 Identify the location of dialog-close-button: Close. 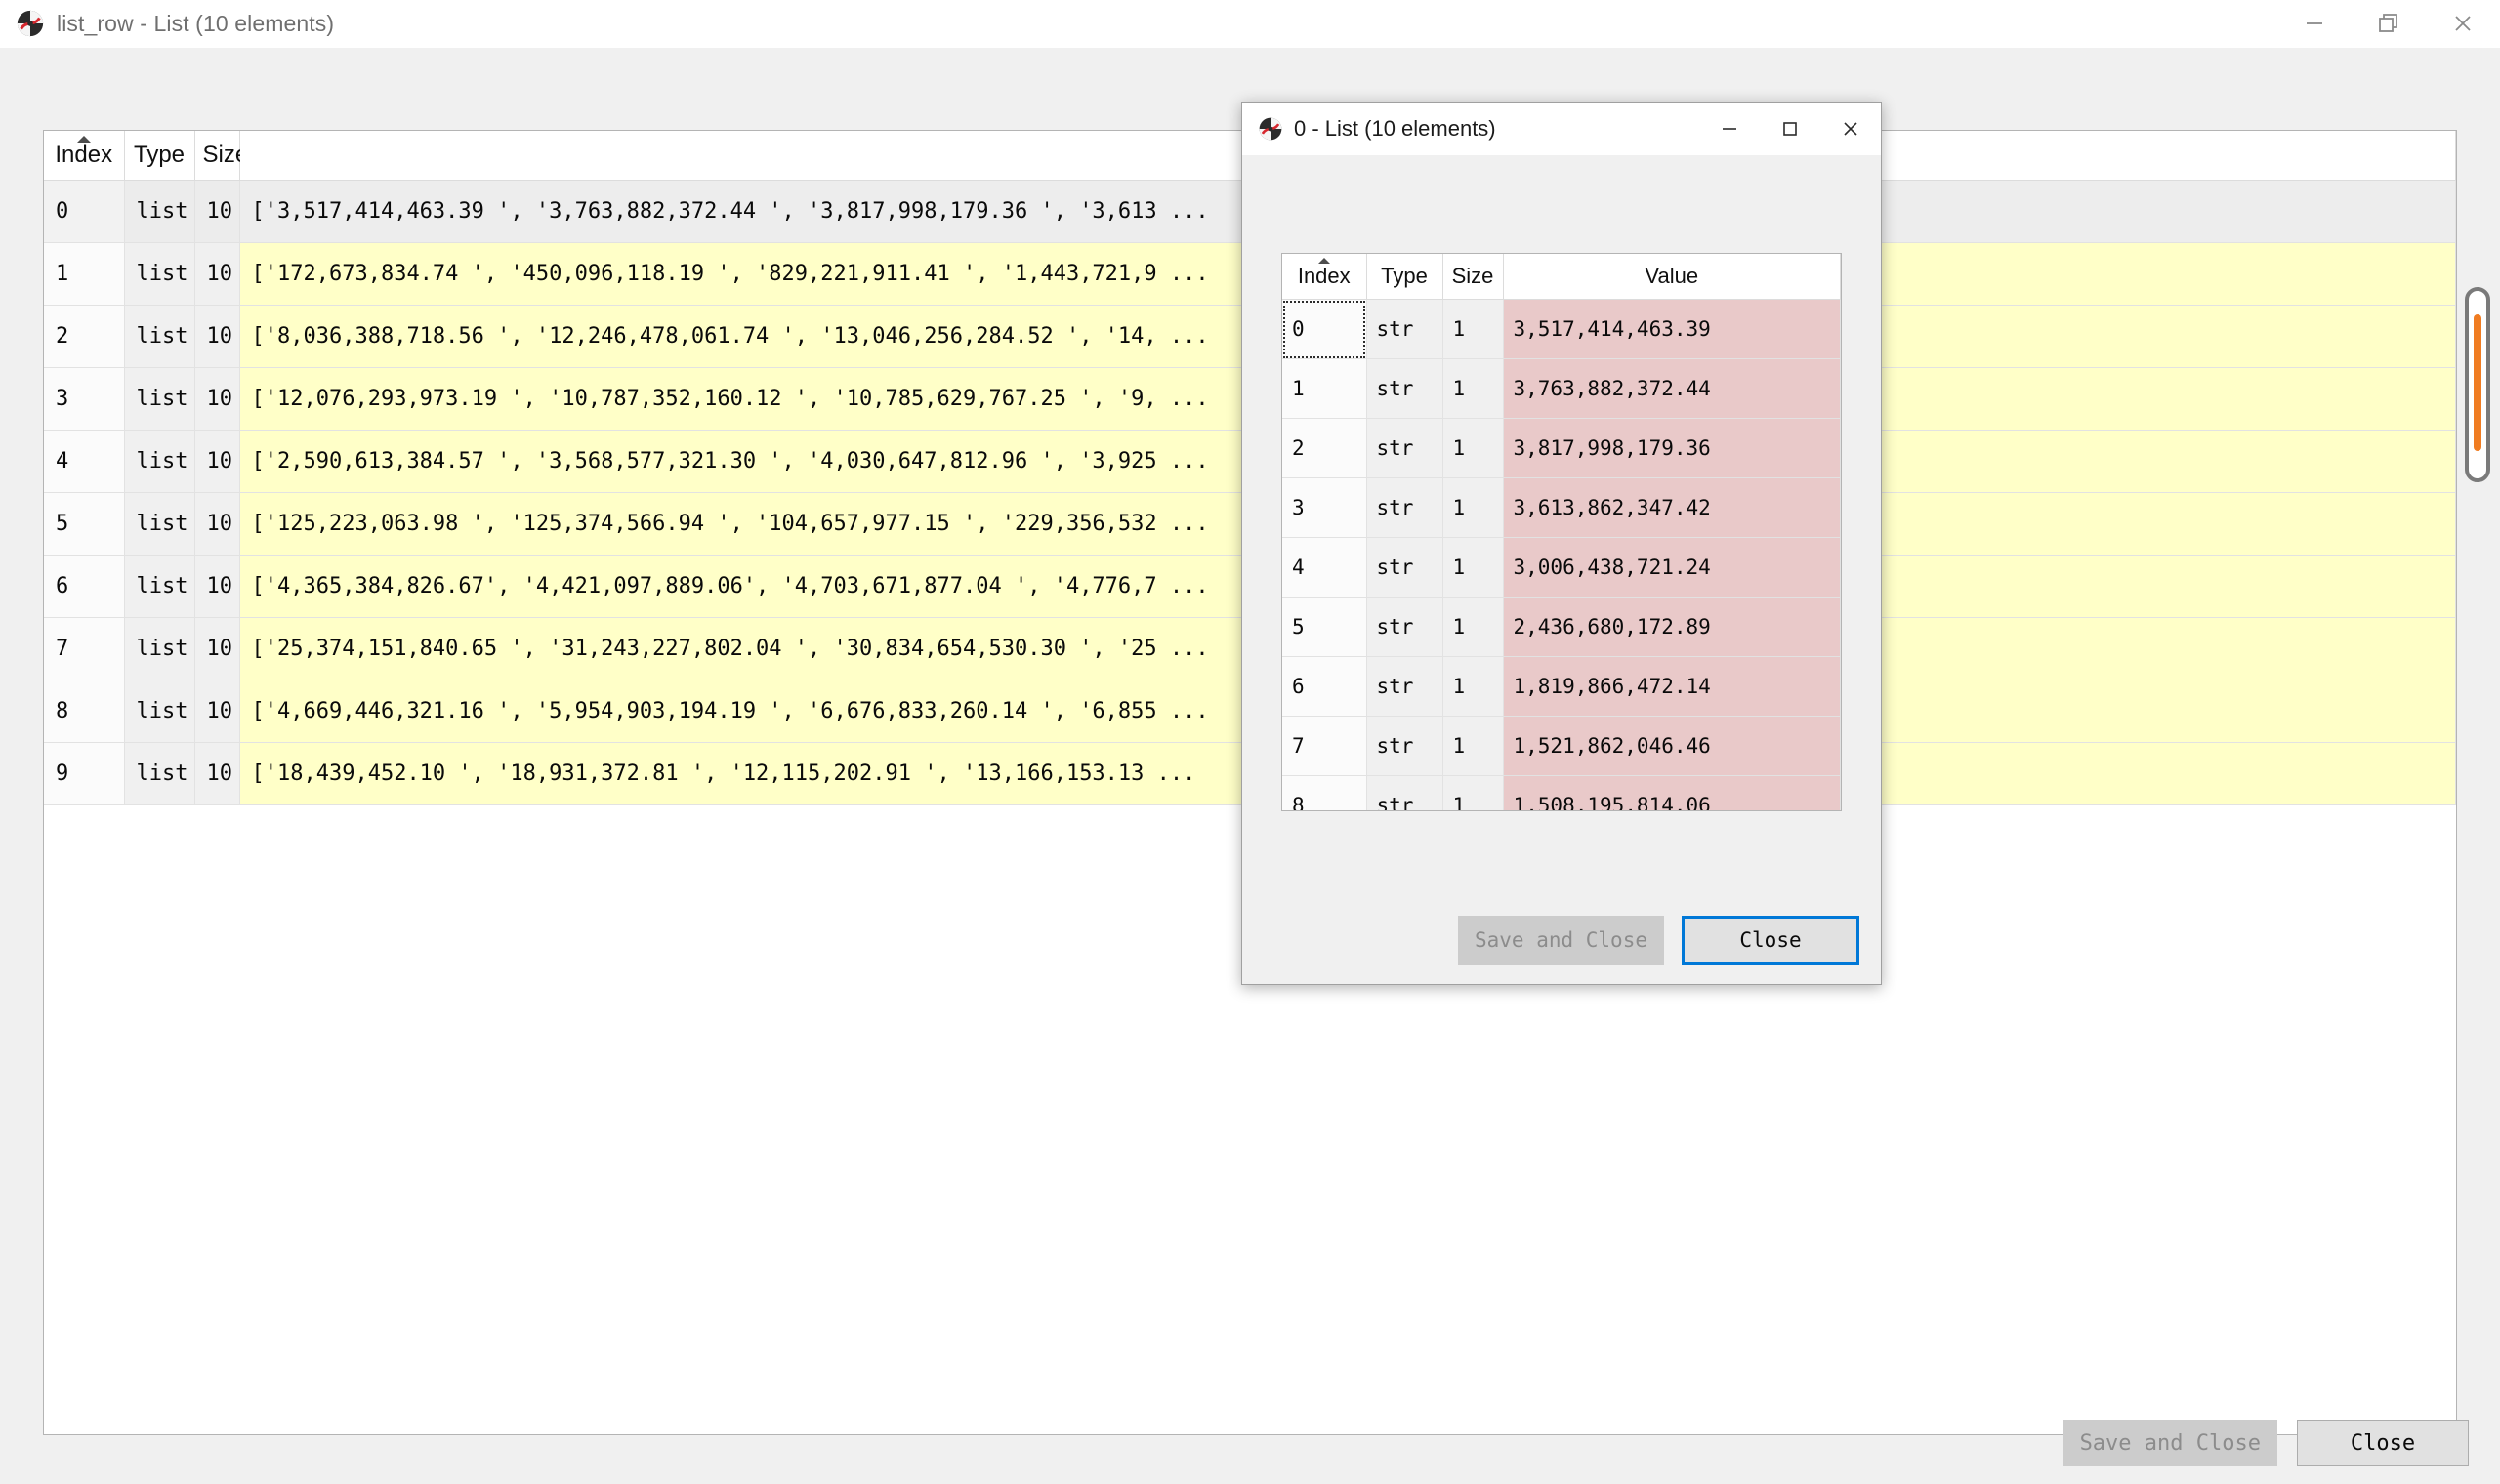
(1770, 941).